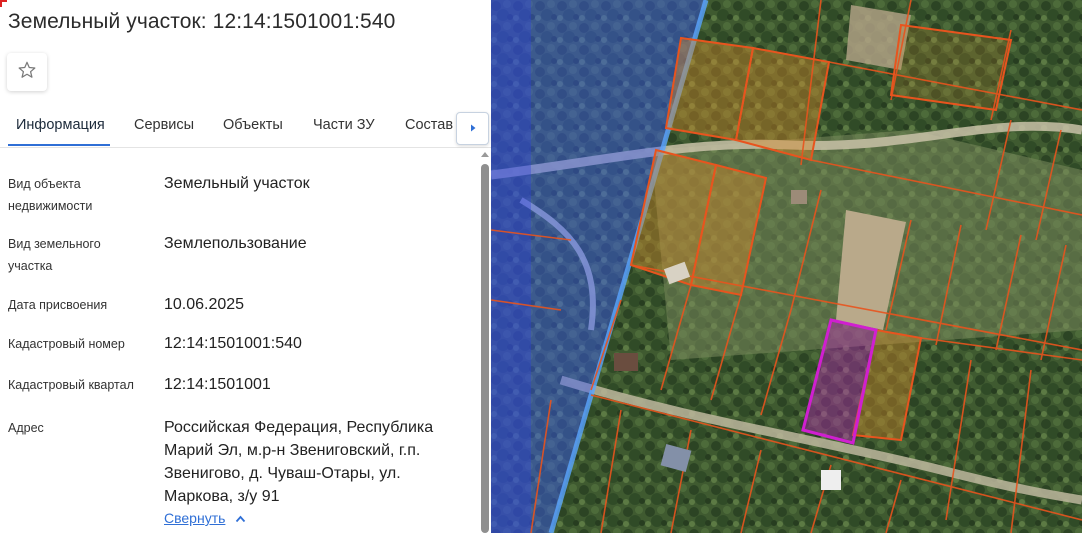 The image size is (1082, 533). What do you see at coordinates (54, 255) in the screenshot?
I see `land-type-label: Вид земельного участка` at bounding box center [54, 255].